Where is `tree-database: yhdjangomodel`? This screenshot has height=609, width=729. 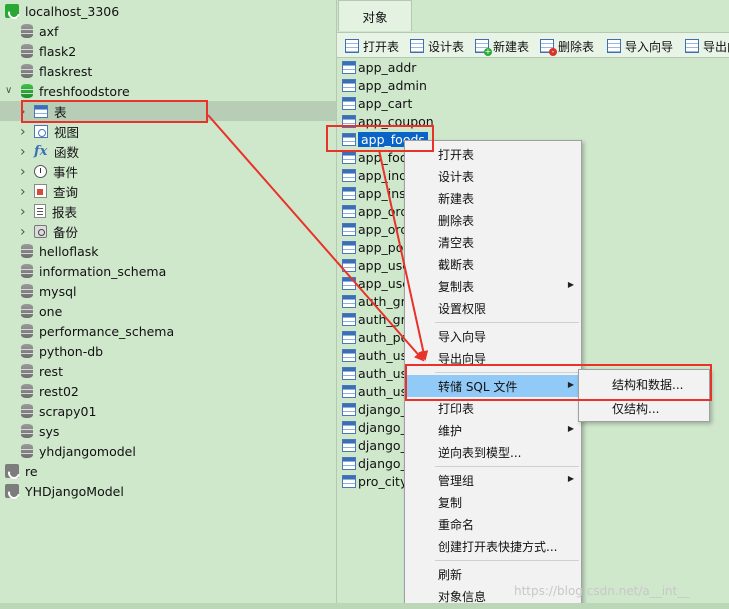
tree-database: yhdjangomodel is located at coordinates (78, 451).